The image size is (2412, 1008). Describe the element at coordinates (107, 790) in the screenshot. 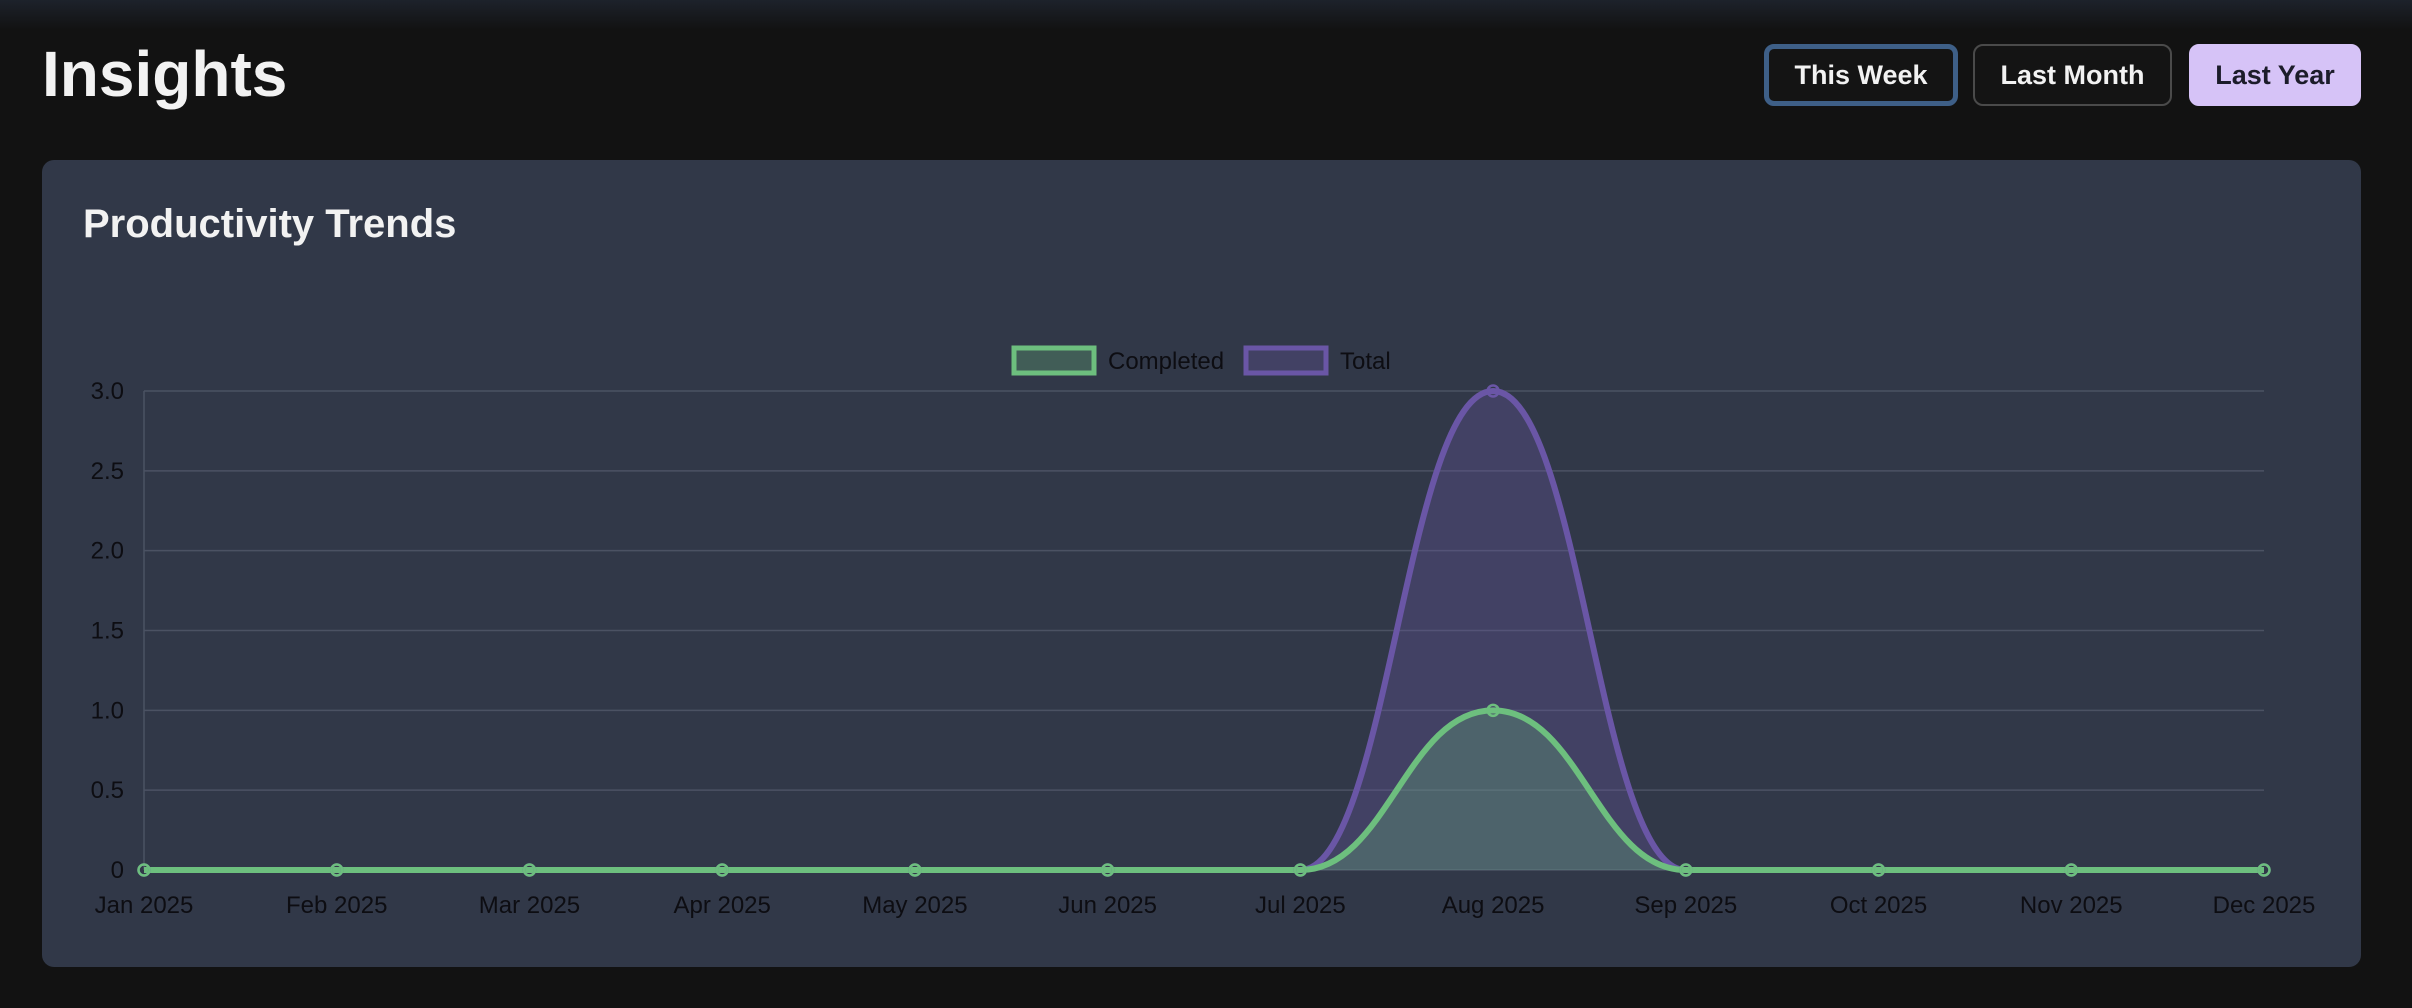

I see `y-tick-label: 0.5` at that location.